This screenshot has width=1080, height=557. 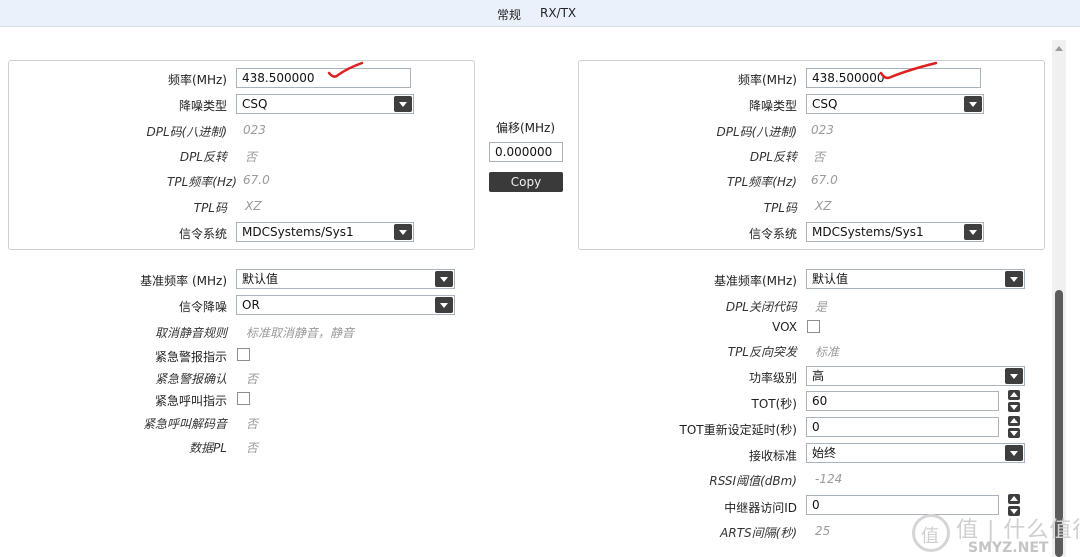 What do you see at coordinates (202, 182) in the screenshot?
I see `rx-tpl-freq-label: TPL频率(Hz)` at bounding box center [202, 182].